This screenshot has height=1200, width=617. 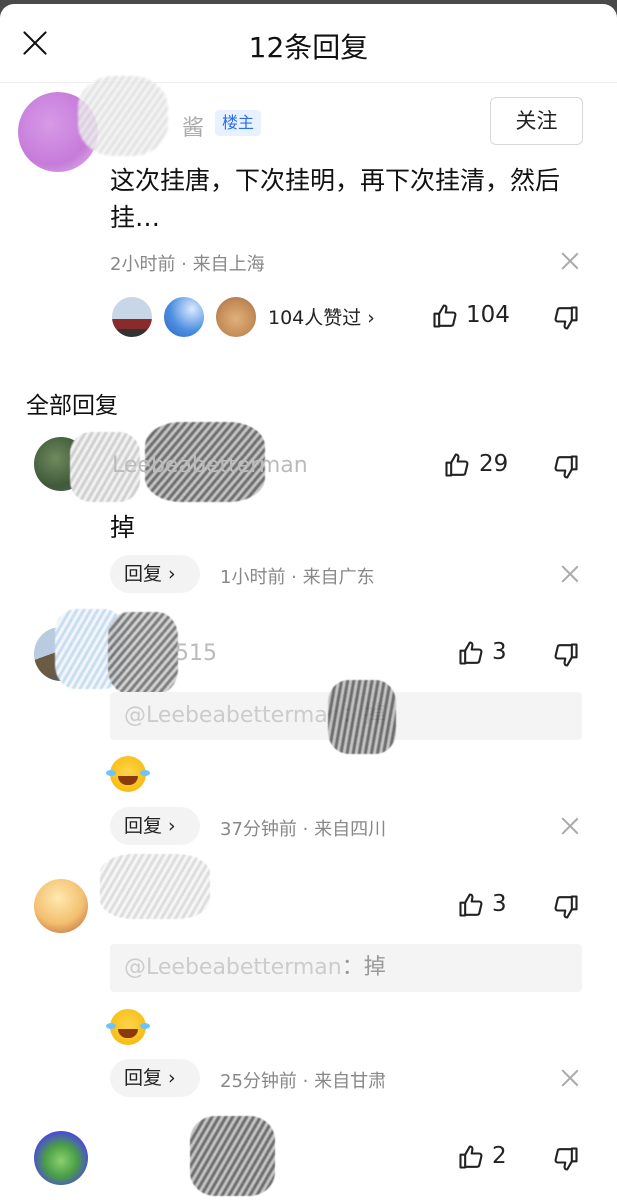 I want to click on reply-name: Leebeabetterman, so click(x=210, y=465).